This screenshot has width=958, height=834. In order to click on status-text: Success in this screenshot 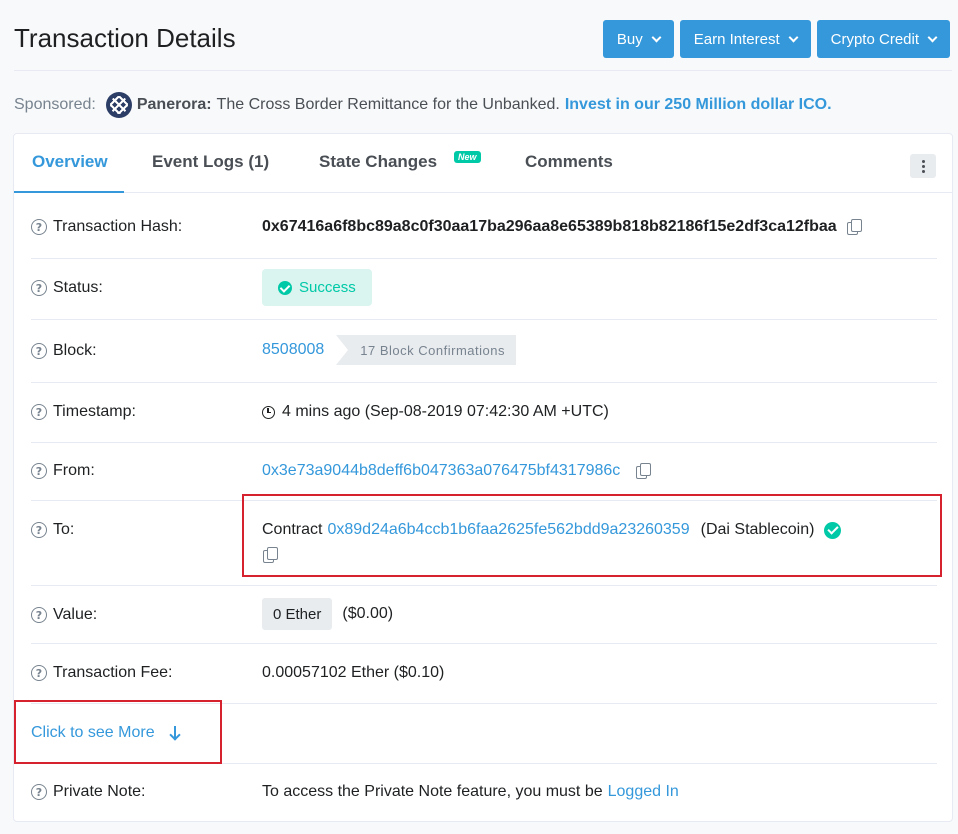, I will do `click(327, 287)`.